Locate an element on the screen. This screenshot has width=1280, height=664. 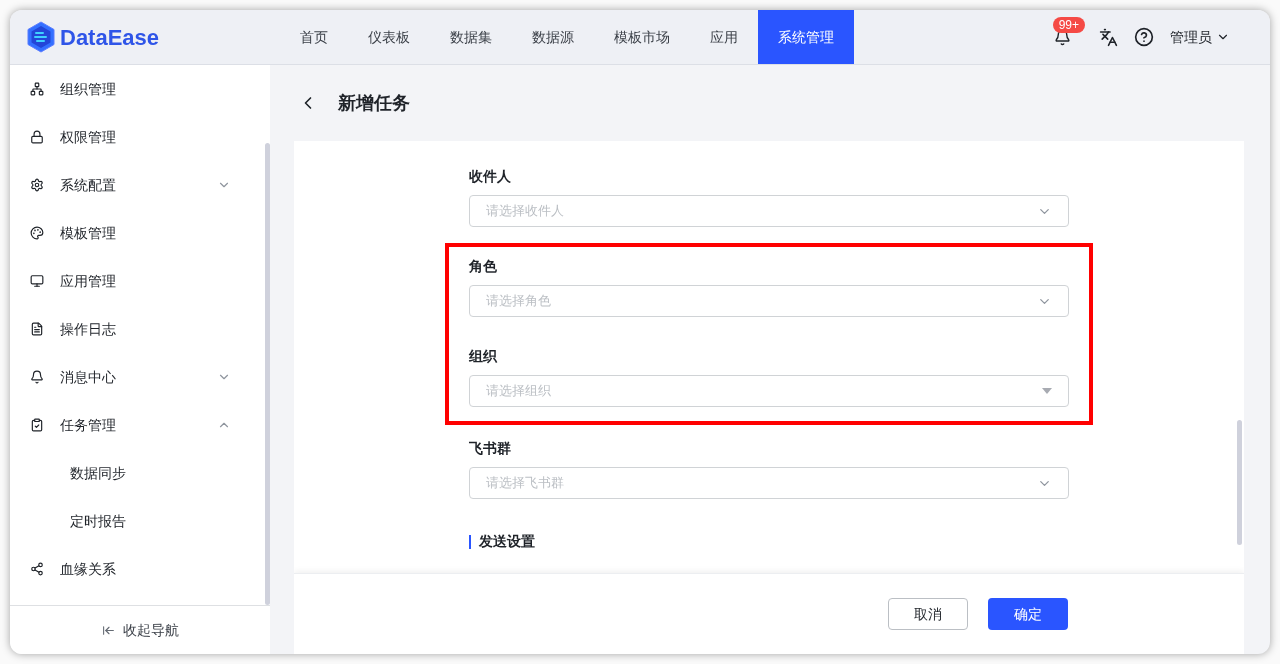
document-icon is located at coordinates (37, 329).